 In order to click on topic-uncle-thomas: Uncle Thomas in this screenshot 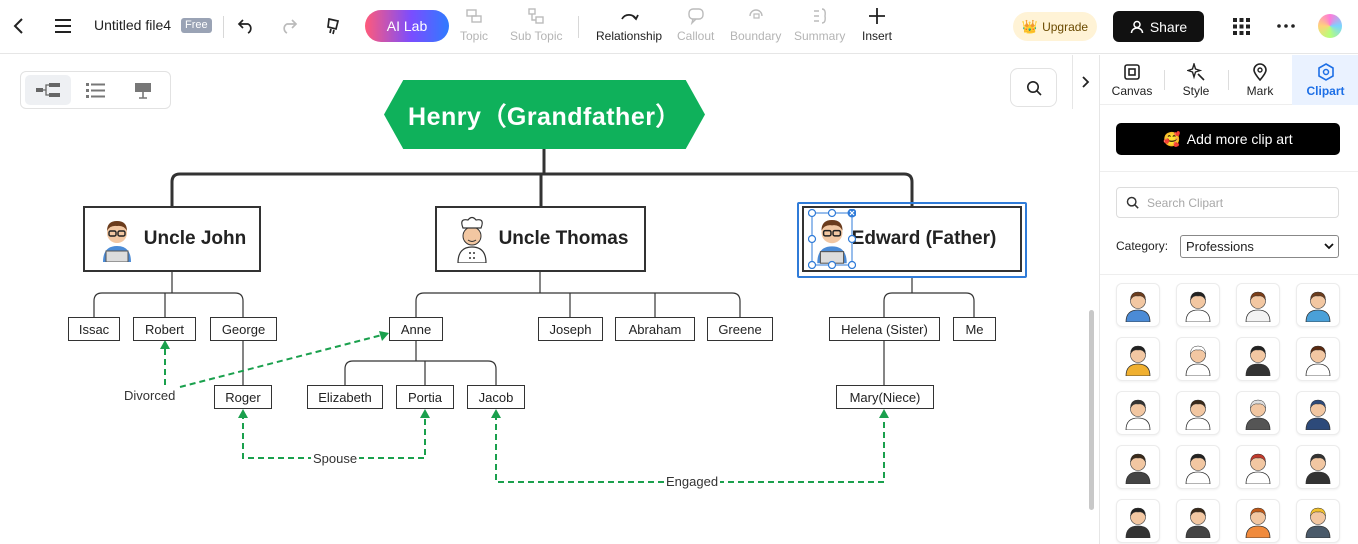, I will do `click(540, 239)`.